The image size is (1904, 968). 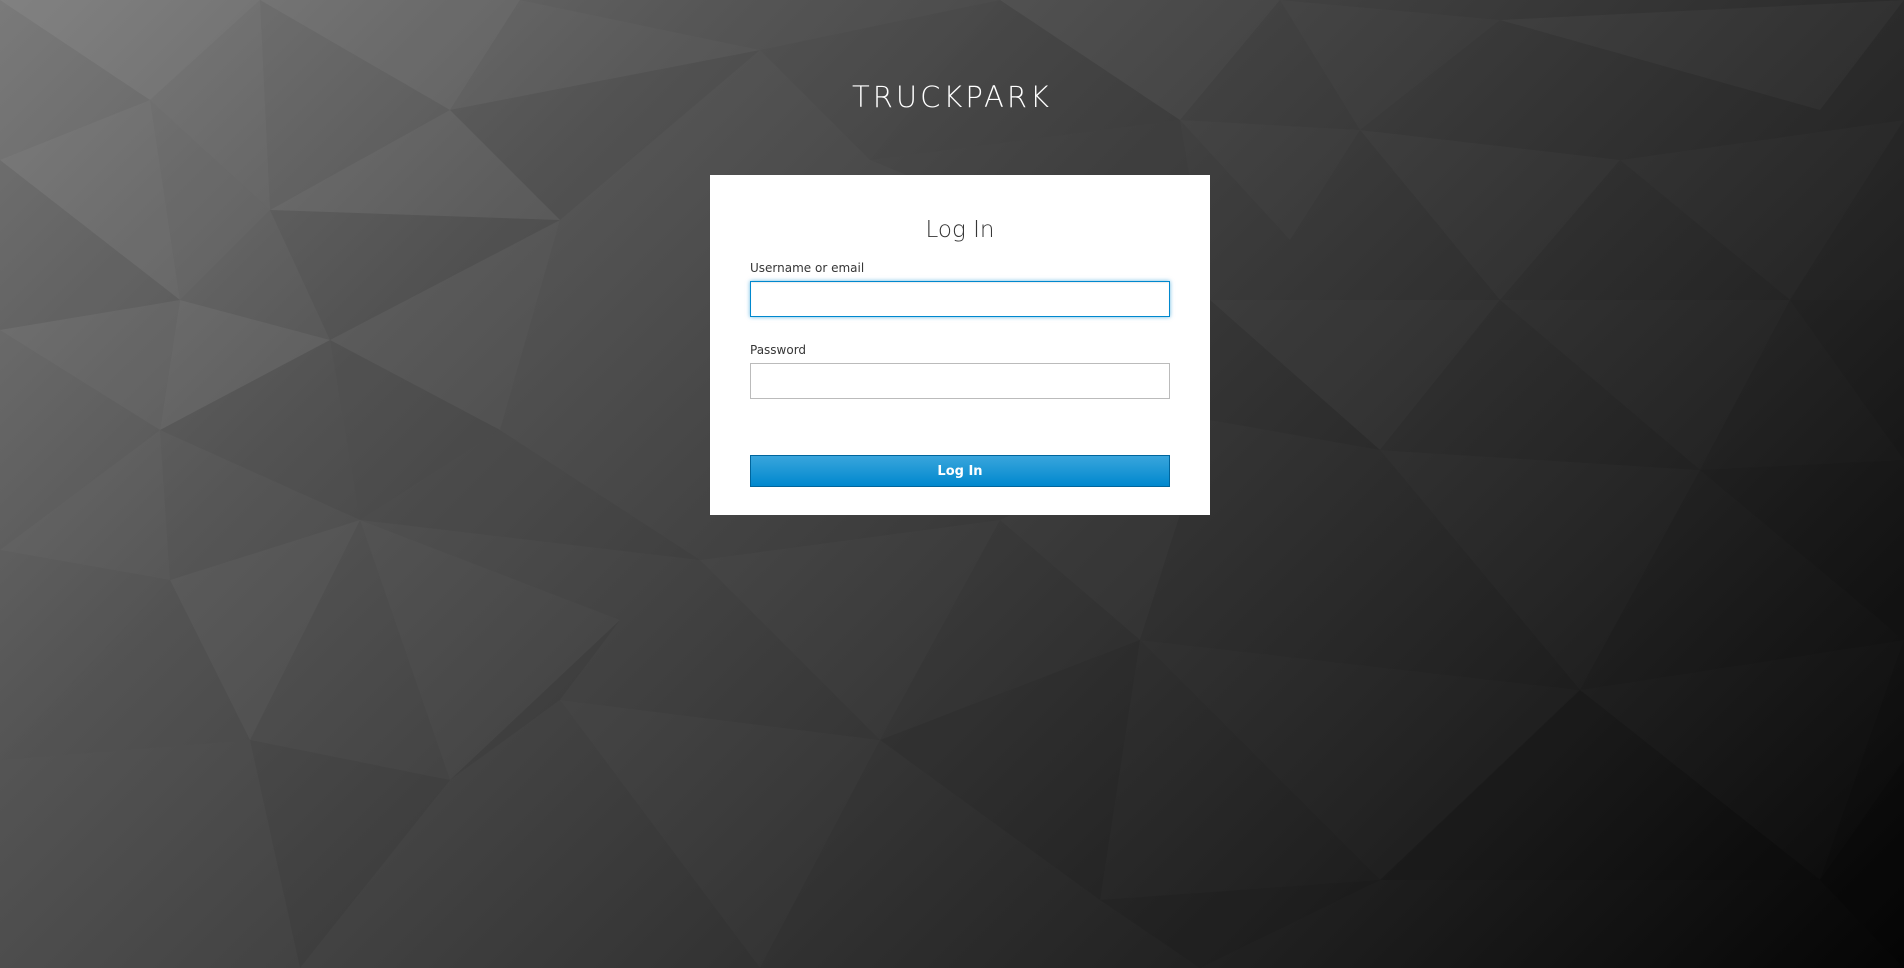 What do you see at coordinates (960, 381) in the screenshot?
I see `password-input` at bounding box center [960, 381].